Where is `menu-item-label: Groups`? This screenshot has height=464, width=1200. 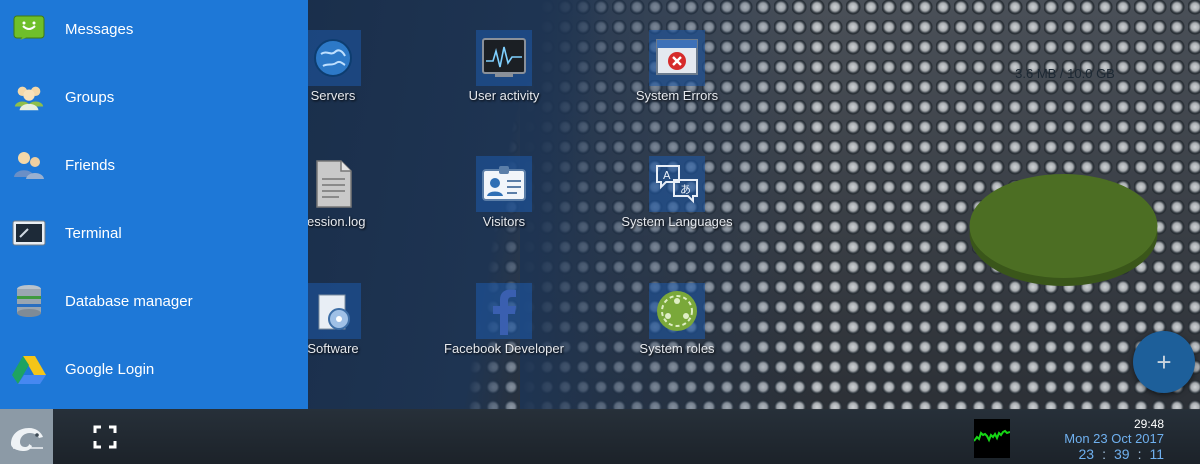 menu-item-label: Groups is located at coordinates (90, 97).